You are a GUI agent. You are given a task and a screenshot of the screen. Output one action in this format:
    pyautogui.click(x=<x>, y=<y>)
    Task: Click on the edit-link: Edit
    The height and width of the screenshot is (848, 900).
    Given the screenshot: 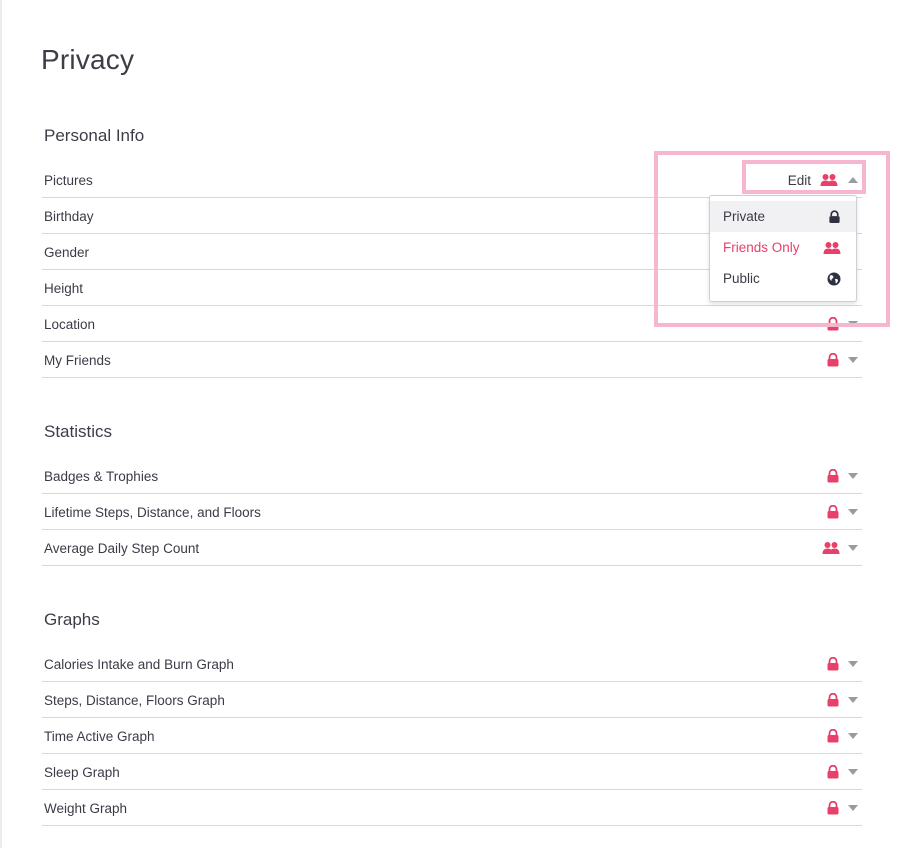 What is the action you would take?
    pyautogui.click(x=799, y=180)
    